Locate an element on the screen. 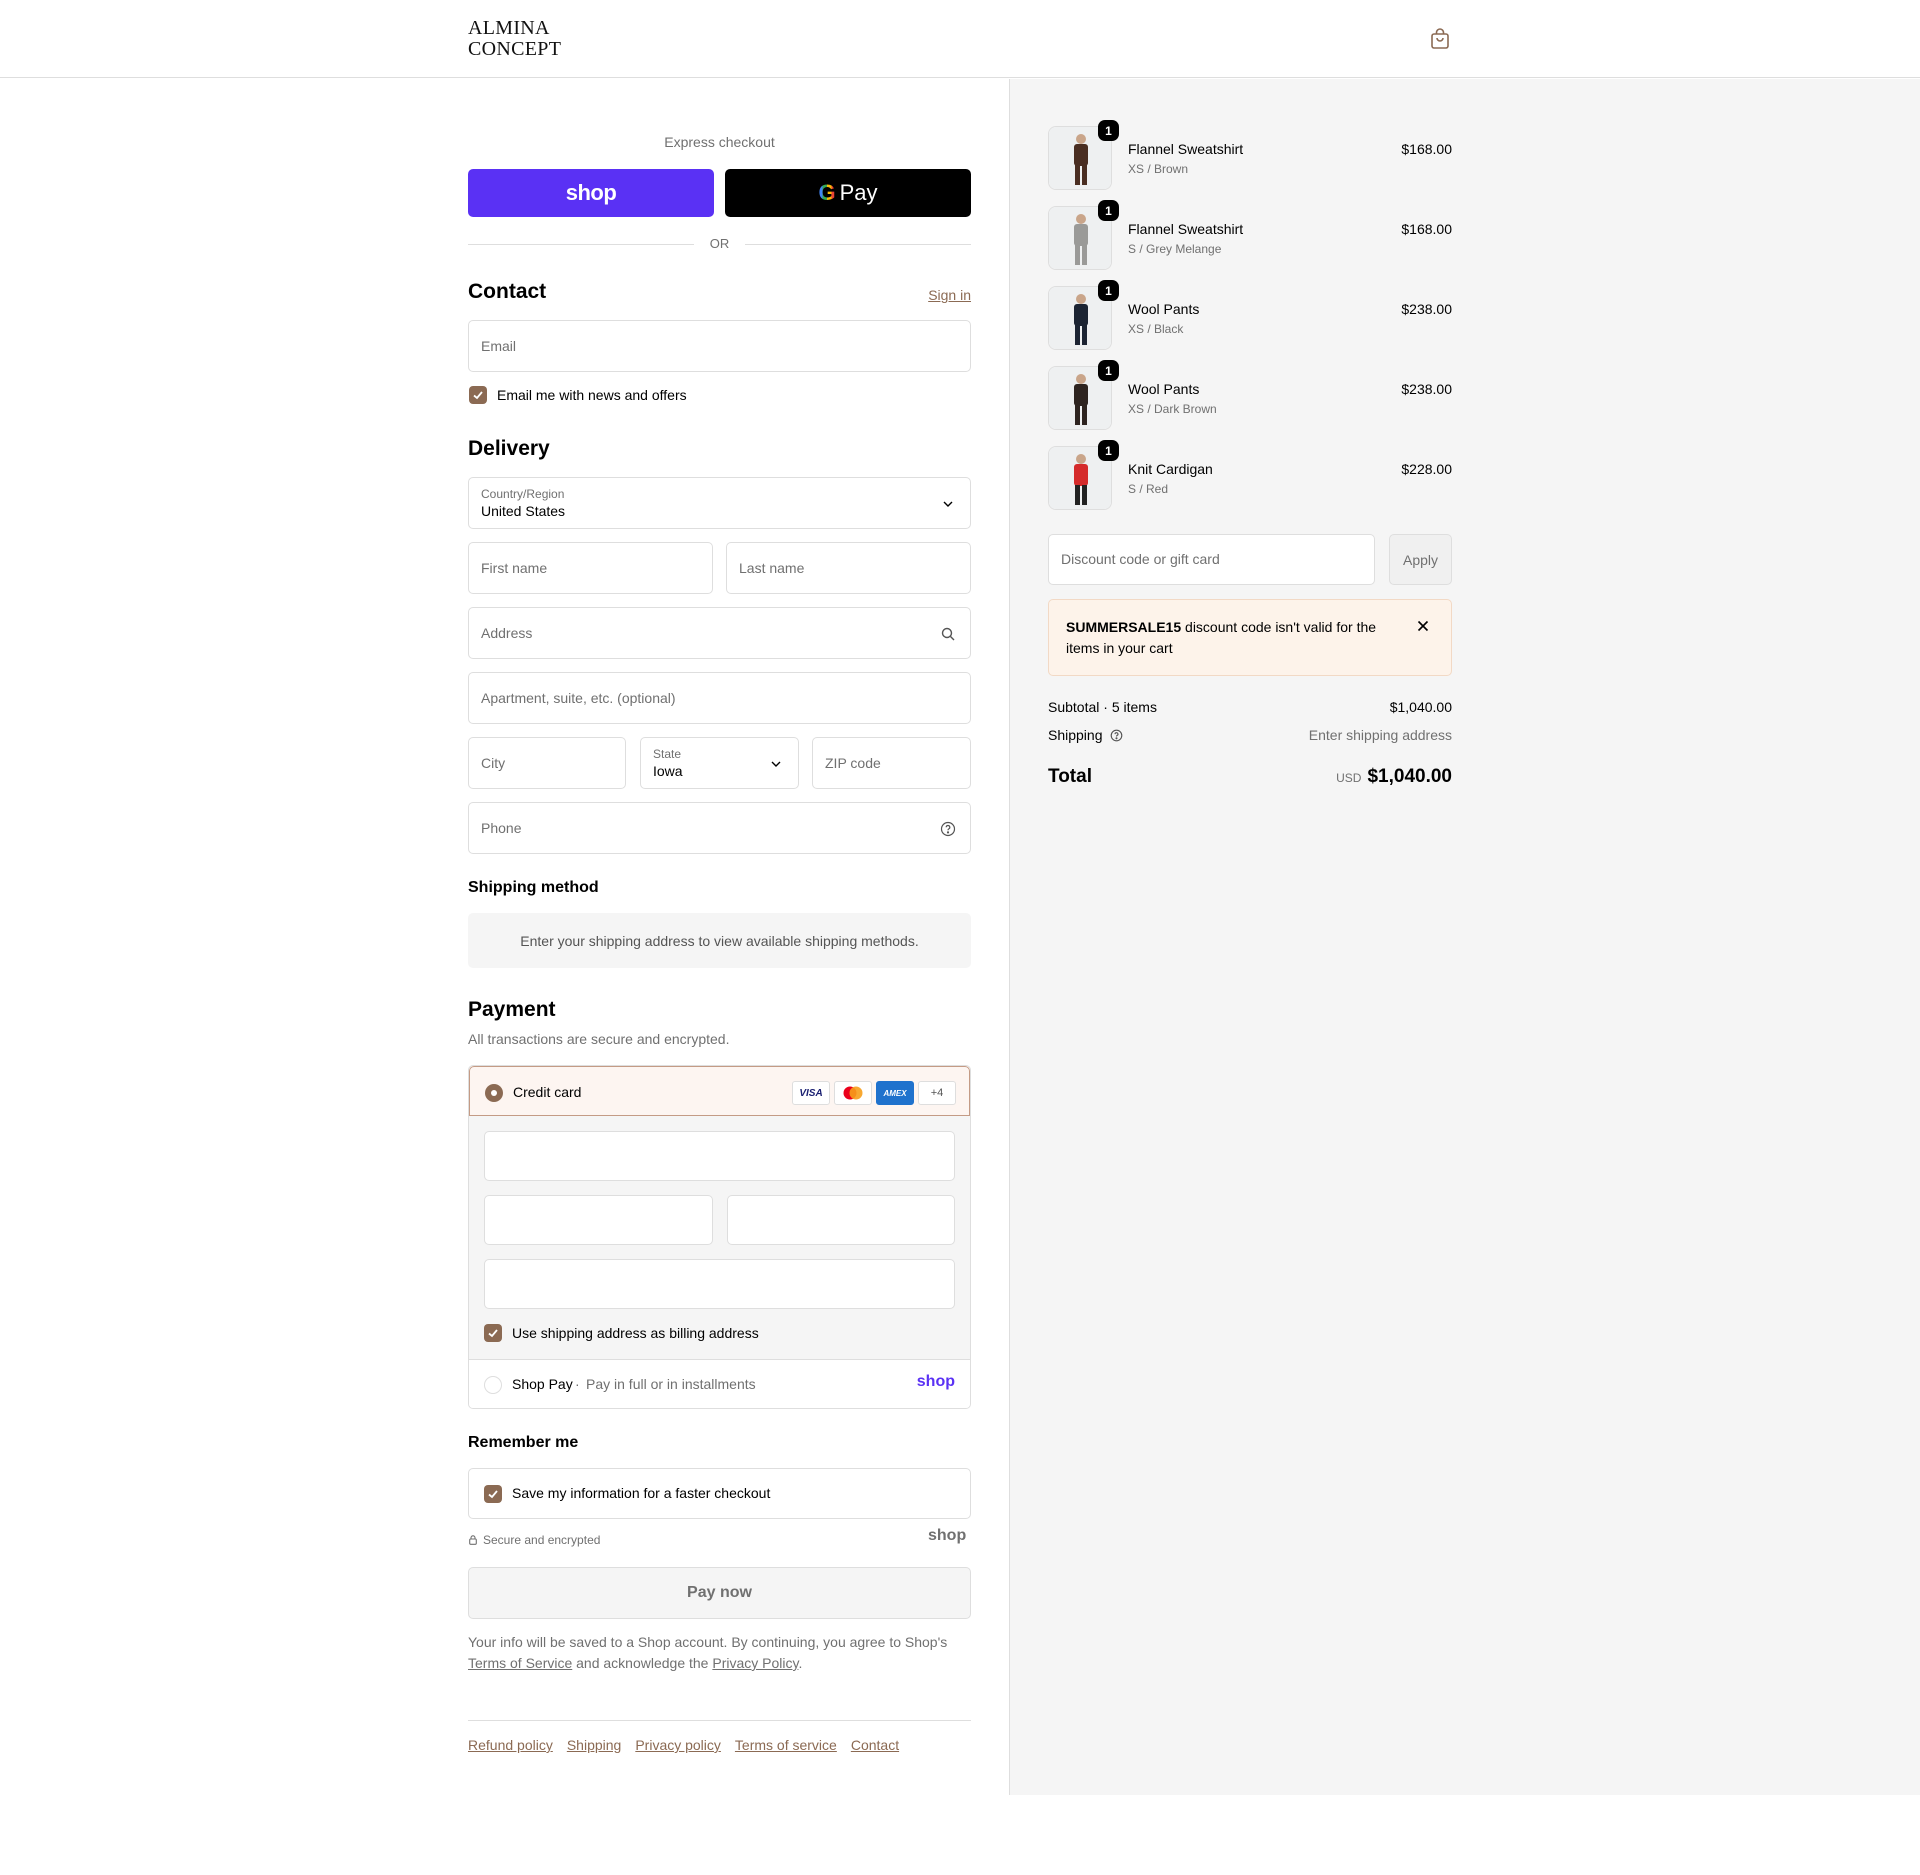 Image resolution: width=1920 pixels, height=1875 pixels. apply-discount-button: Apply is located at coordinates (1420, 559).